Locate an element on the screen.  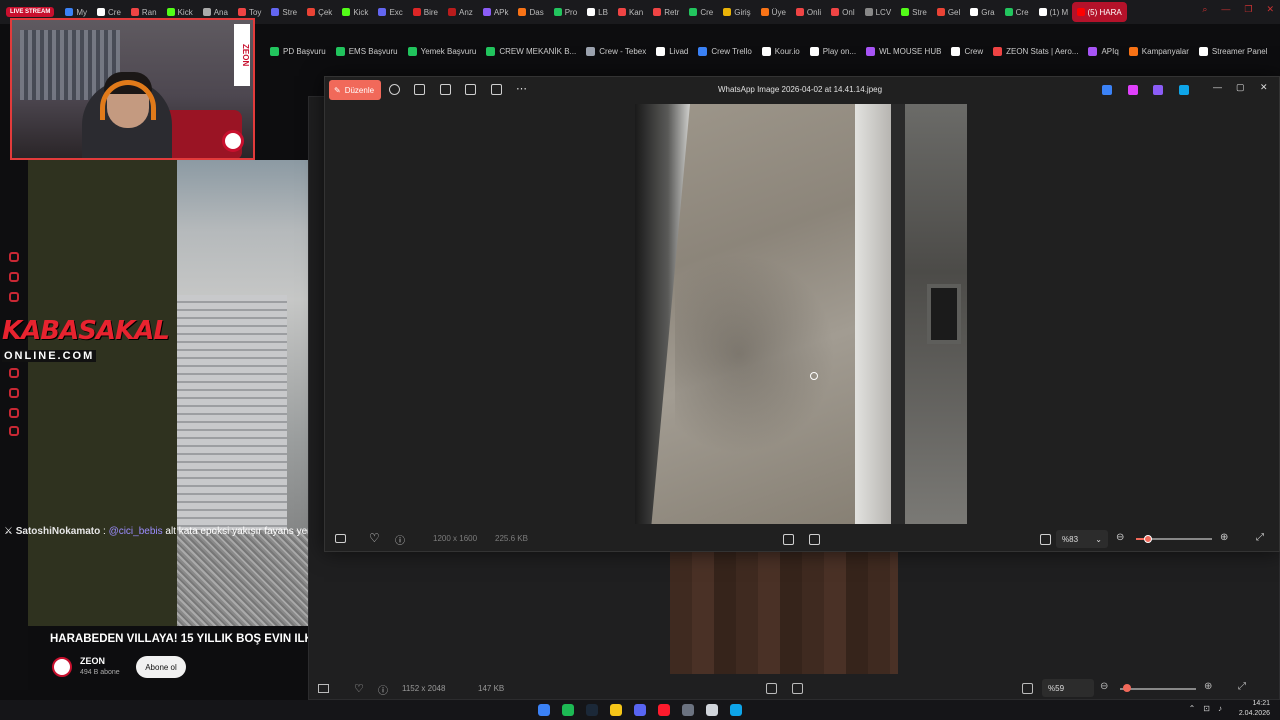
file-info-icon: ⓘ is located at coordinates (400, 539).